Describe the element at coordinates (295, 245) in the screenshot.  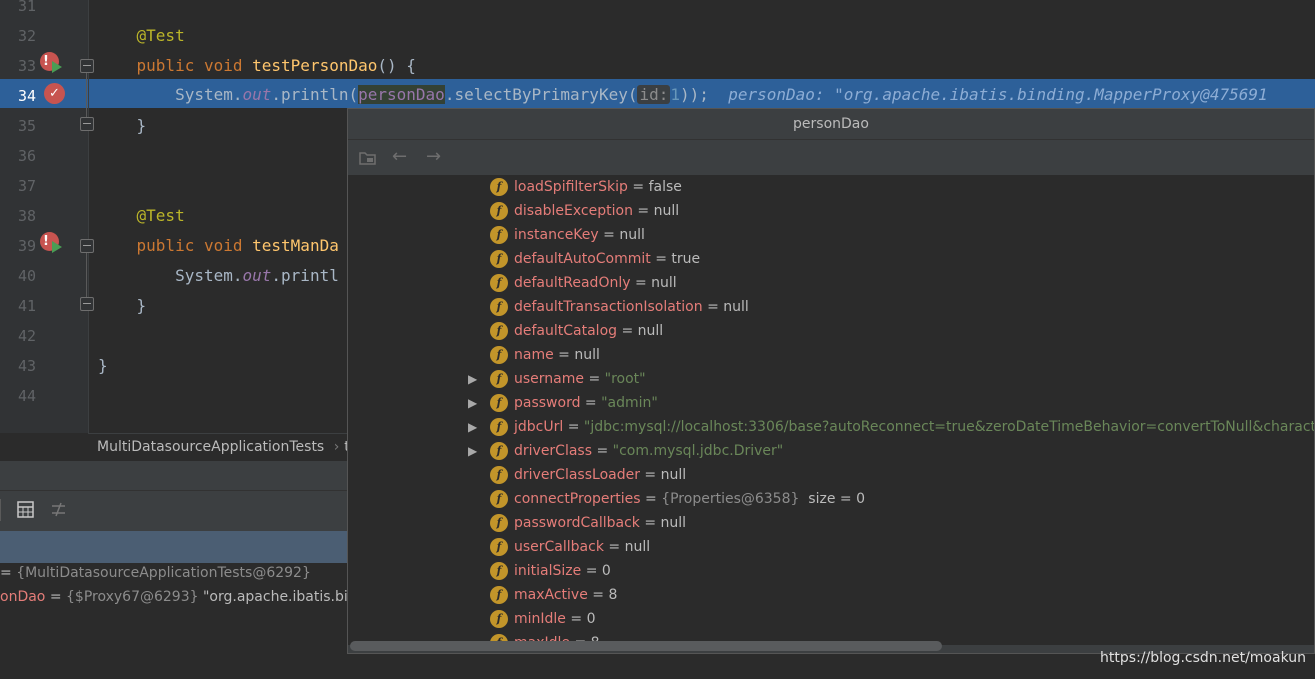
I see `method-name: testManDa` at that location.